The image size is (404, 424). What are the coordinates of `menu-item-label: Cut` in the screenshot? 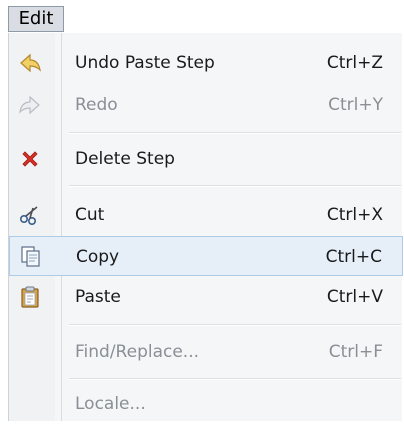 It's located at (90, 215).